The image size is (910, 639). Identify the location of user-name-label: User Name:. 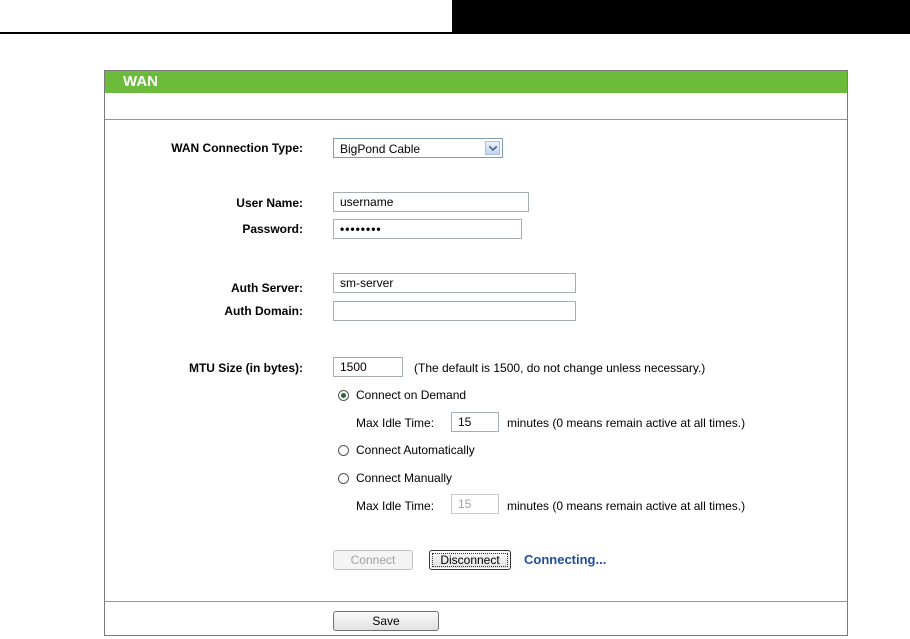
(269, 203).